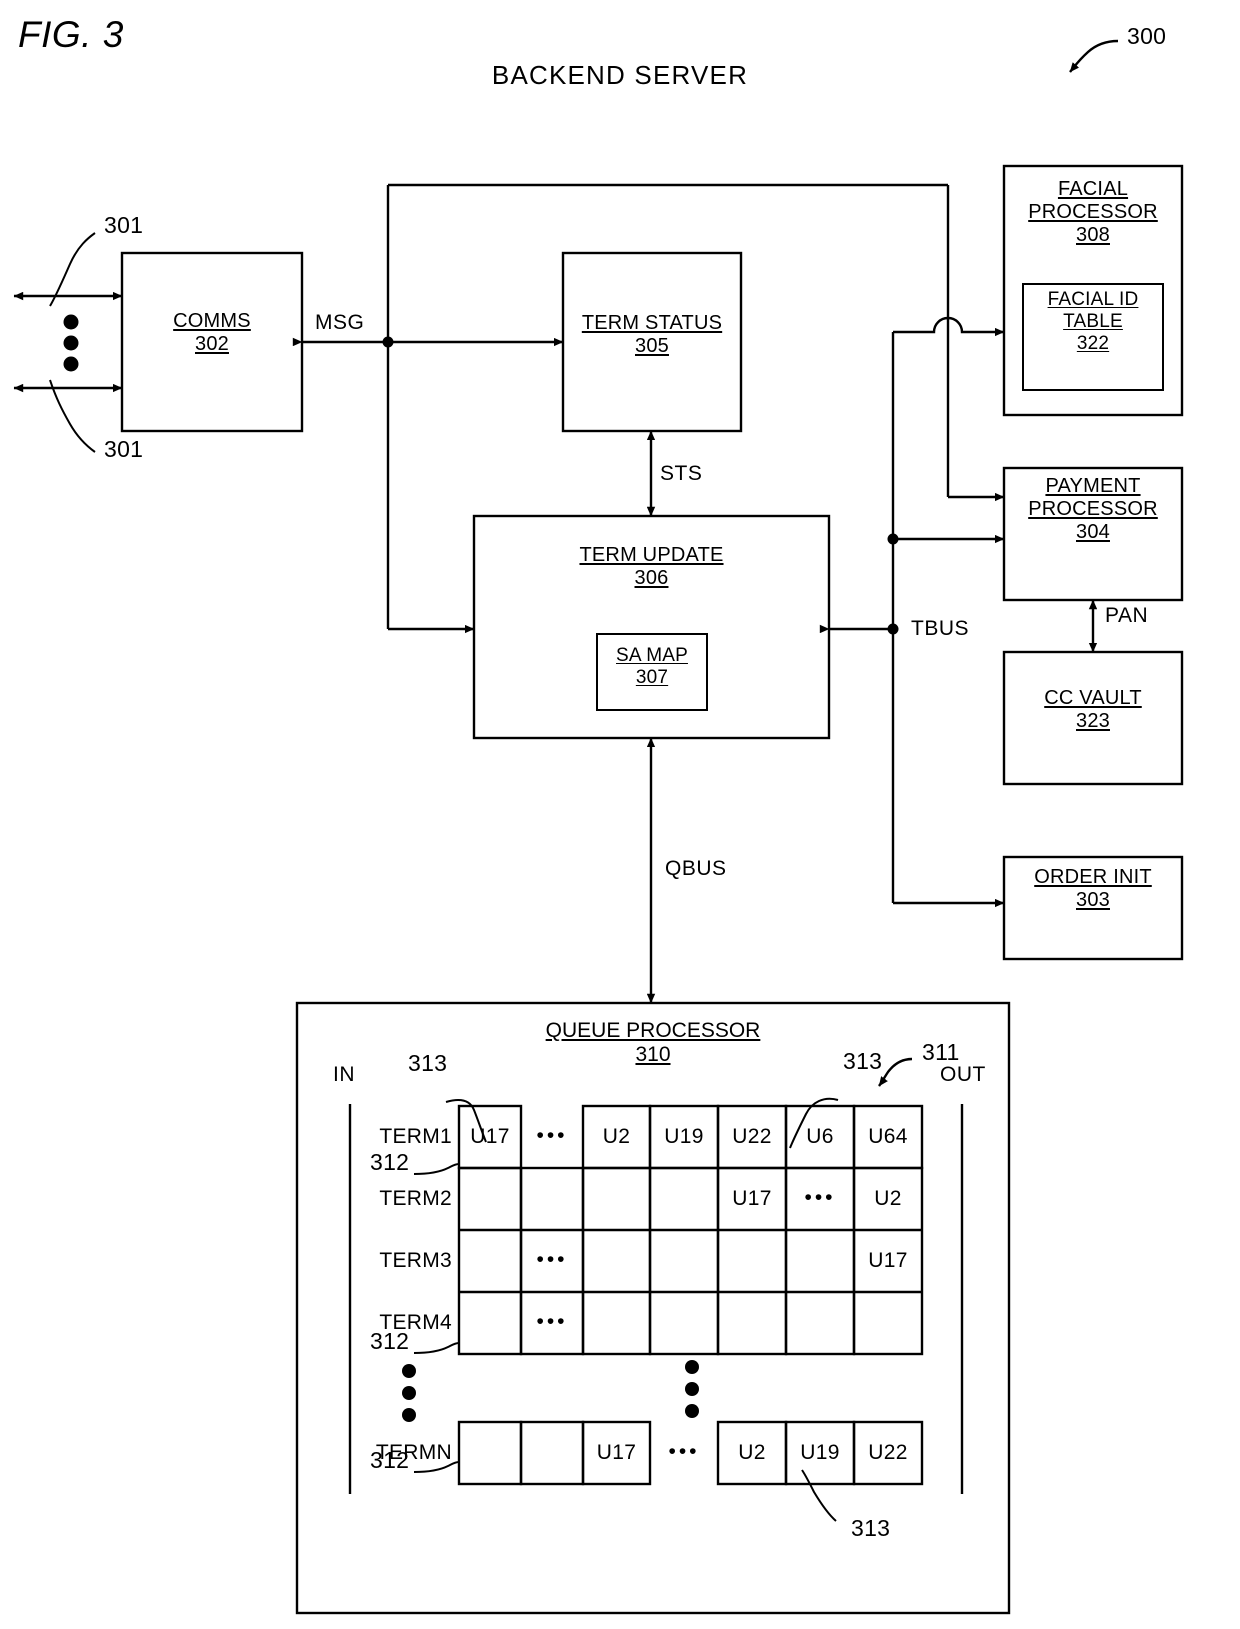 This screenshot has height=1629, width=1240. I want to click on queue-processor-ref: 310, so click(653, 1054).